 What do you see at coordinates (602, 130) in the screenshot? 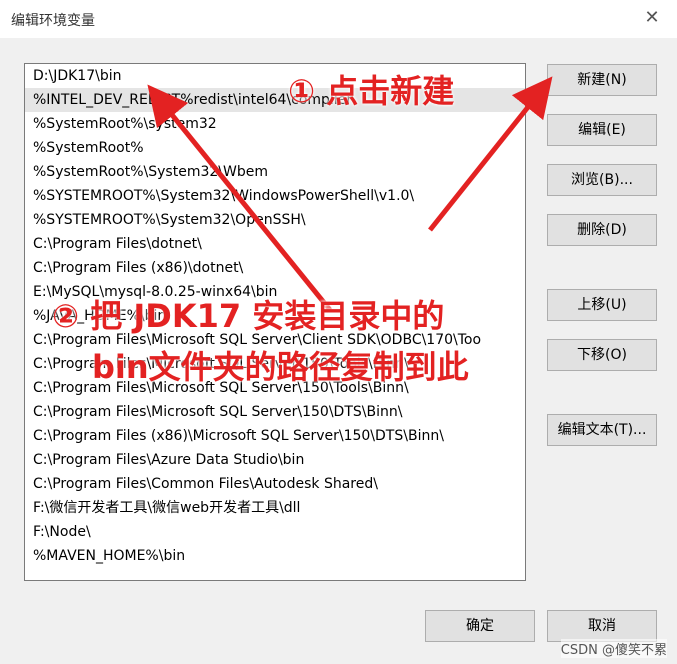
I see `edit-button: 编辑(E)` at bounding box center [602, 130].